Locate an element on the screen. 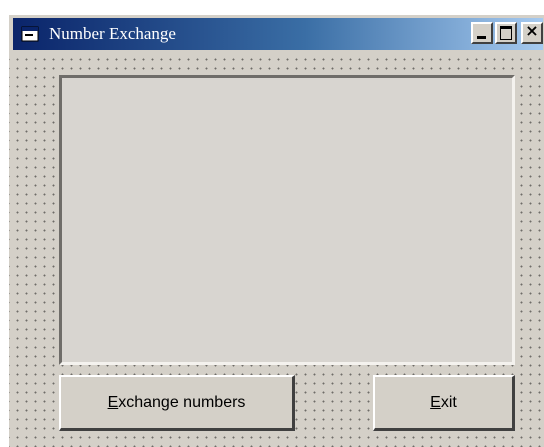 This screenshot has width=544, height=447. close-icon: × is located at coordinates (532, 30).